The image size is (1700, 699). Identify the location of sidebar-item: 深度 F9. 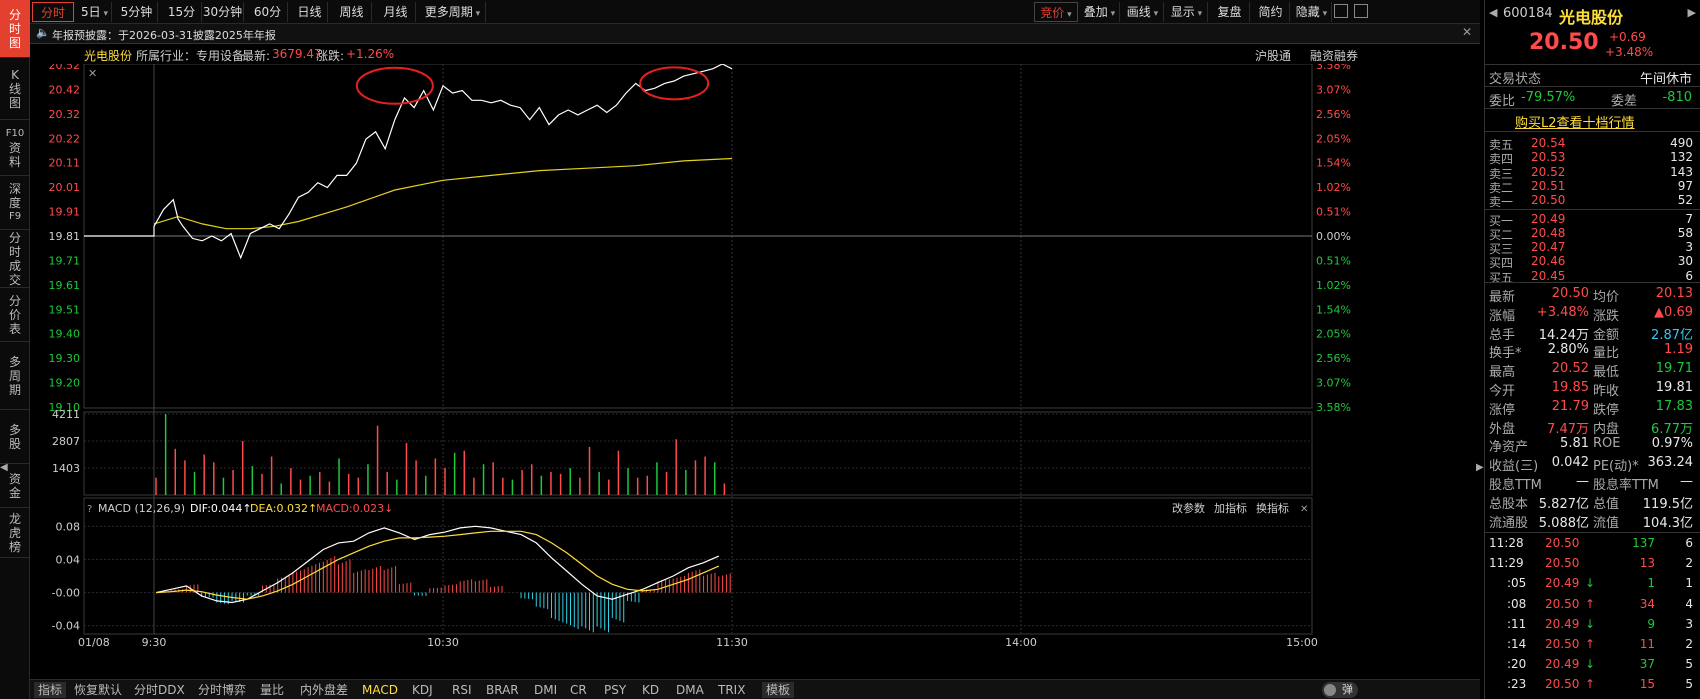
(15, 203).